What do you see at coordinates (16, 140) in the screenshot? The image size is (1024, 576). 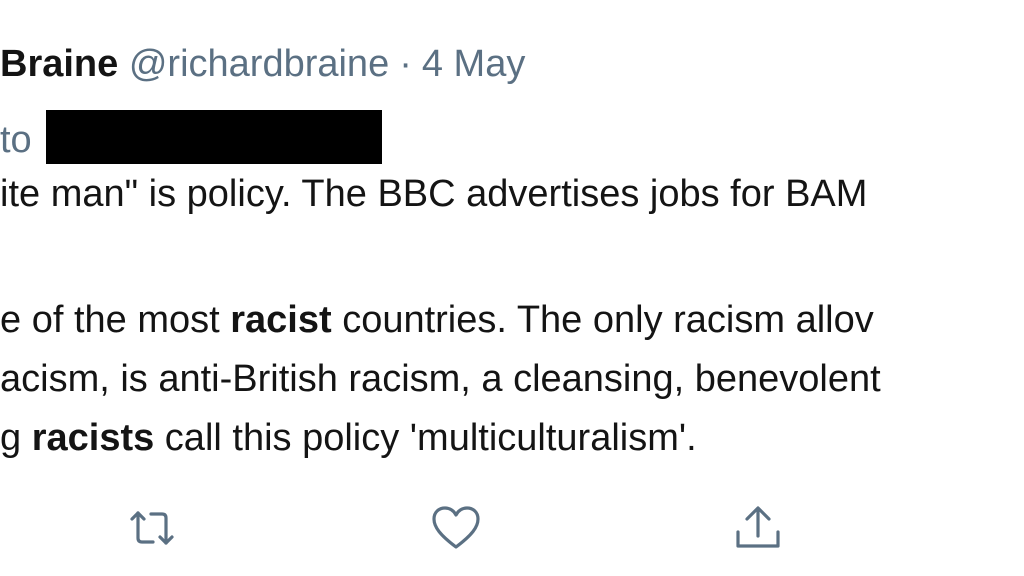 I see `replying-to-label: to` at bounding box center [16, 140].